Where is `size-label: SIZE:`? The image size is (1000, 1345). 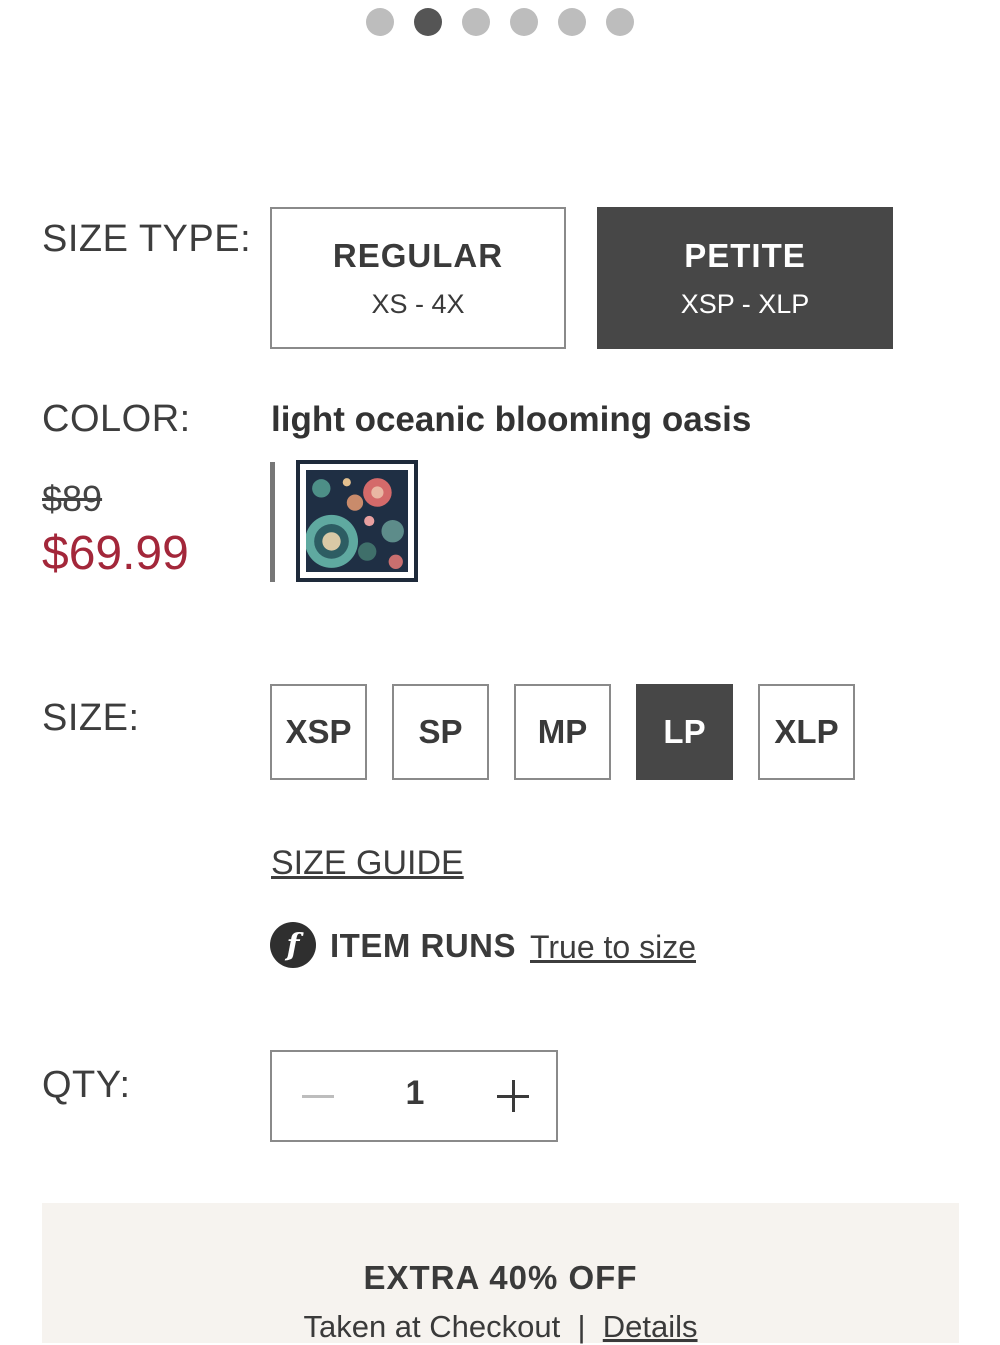 size-label: SIZE: is located at coordinates (91, 718).